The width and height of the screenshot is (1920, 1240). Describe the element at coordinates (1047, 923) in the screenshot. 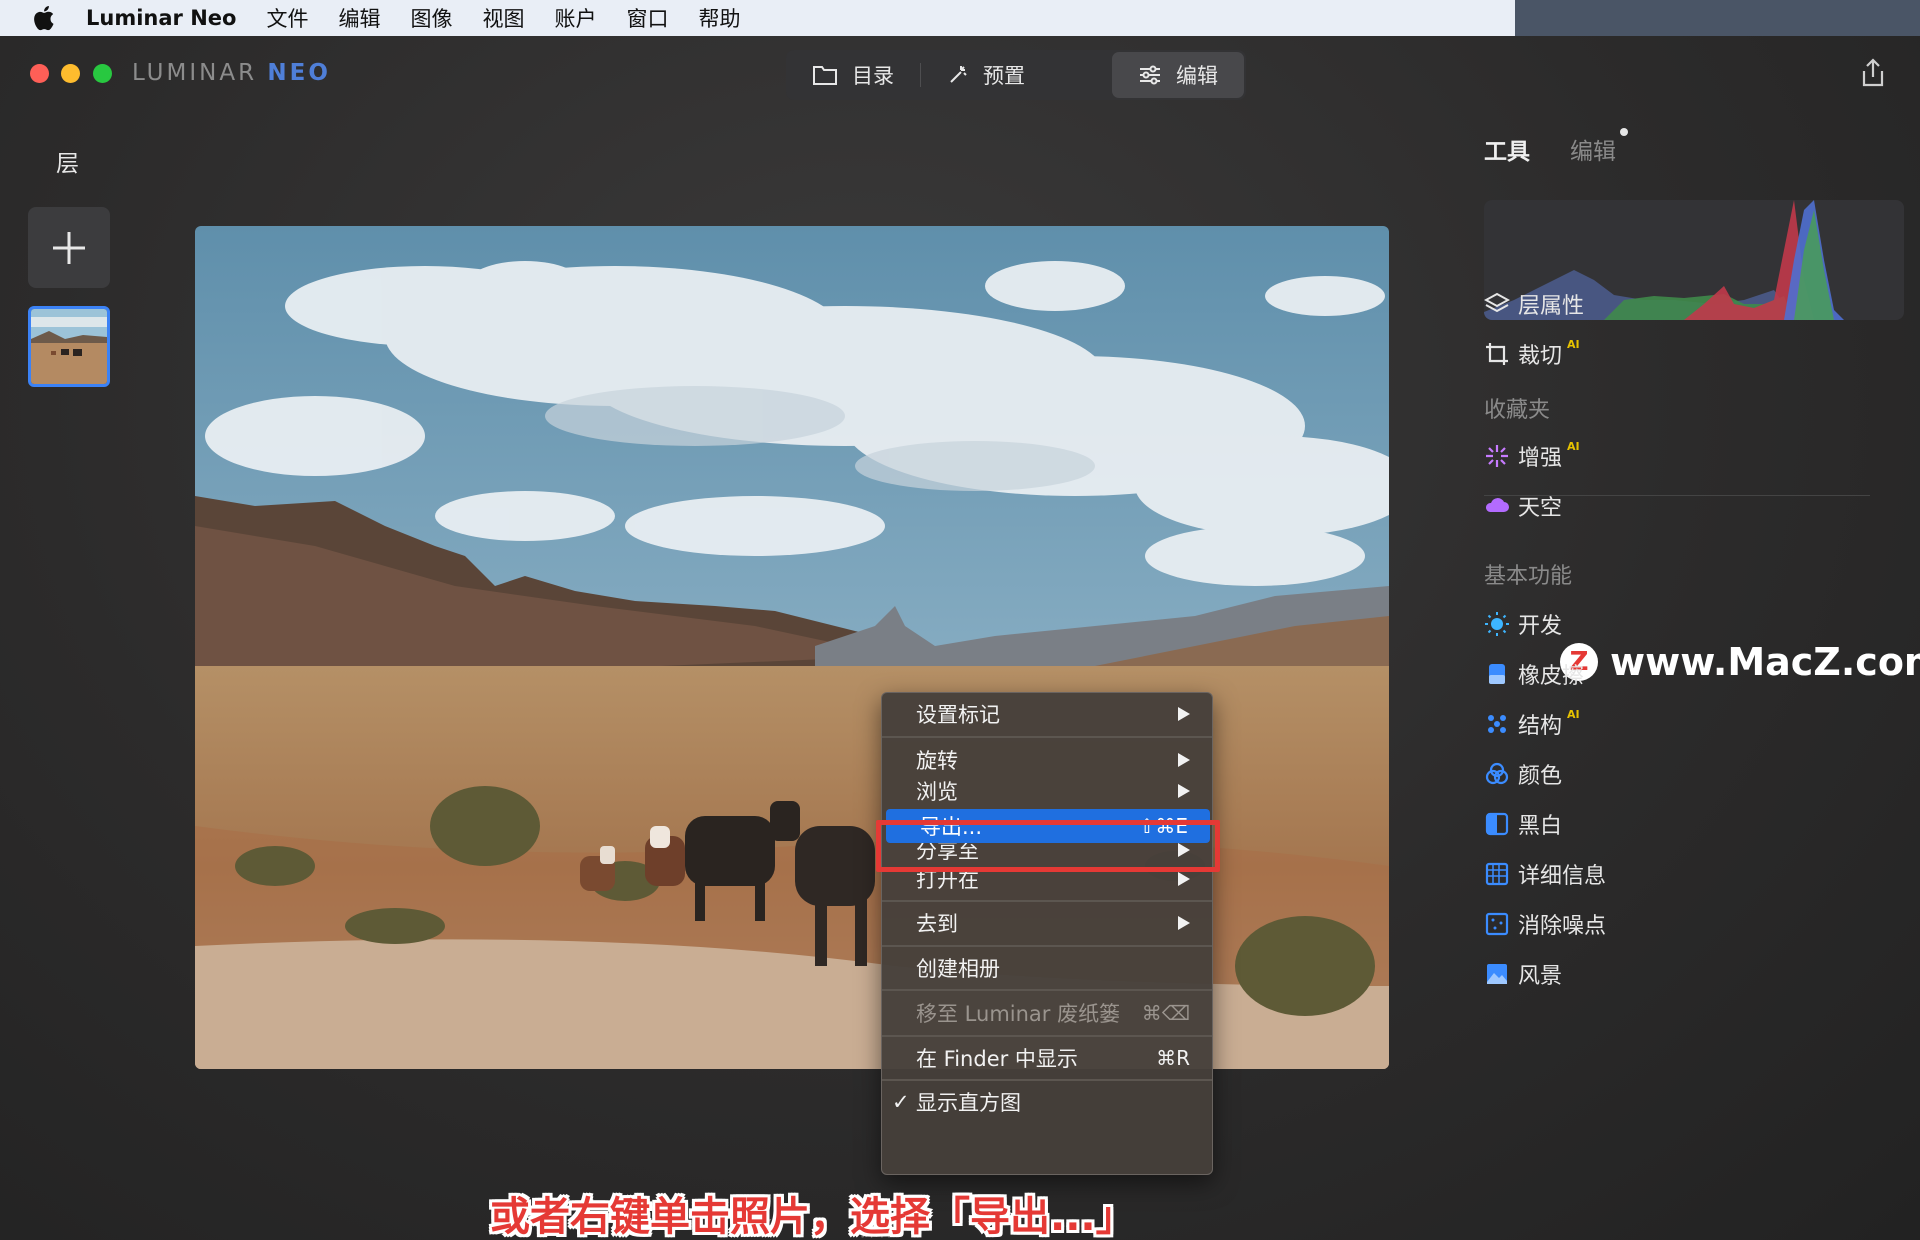

I see `menu-item-go-to: 去到` at that location.